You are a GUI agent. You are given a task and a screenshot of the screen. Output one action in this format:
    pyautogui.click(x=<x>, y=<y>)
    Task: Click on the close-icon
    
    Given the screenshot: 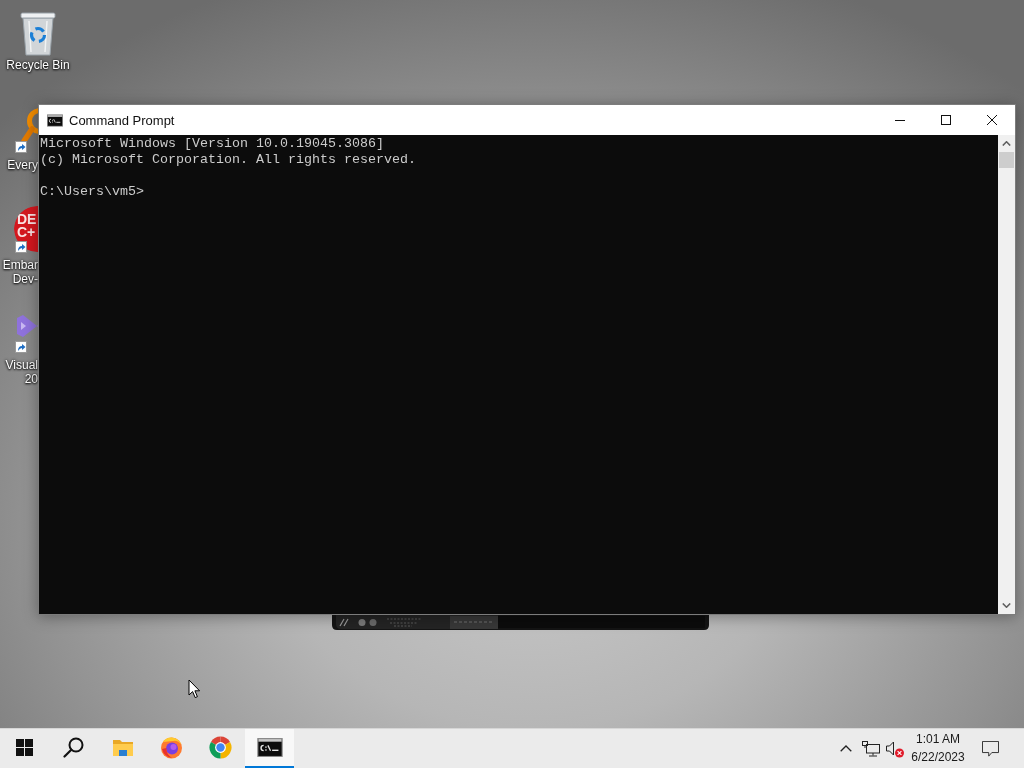 What is the action you would take?
    pyautogui.click(x=992, y=120)
    